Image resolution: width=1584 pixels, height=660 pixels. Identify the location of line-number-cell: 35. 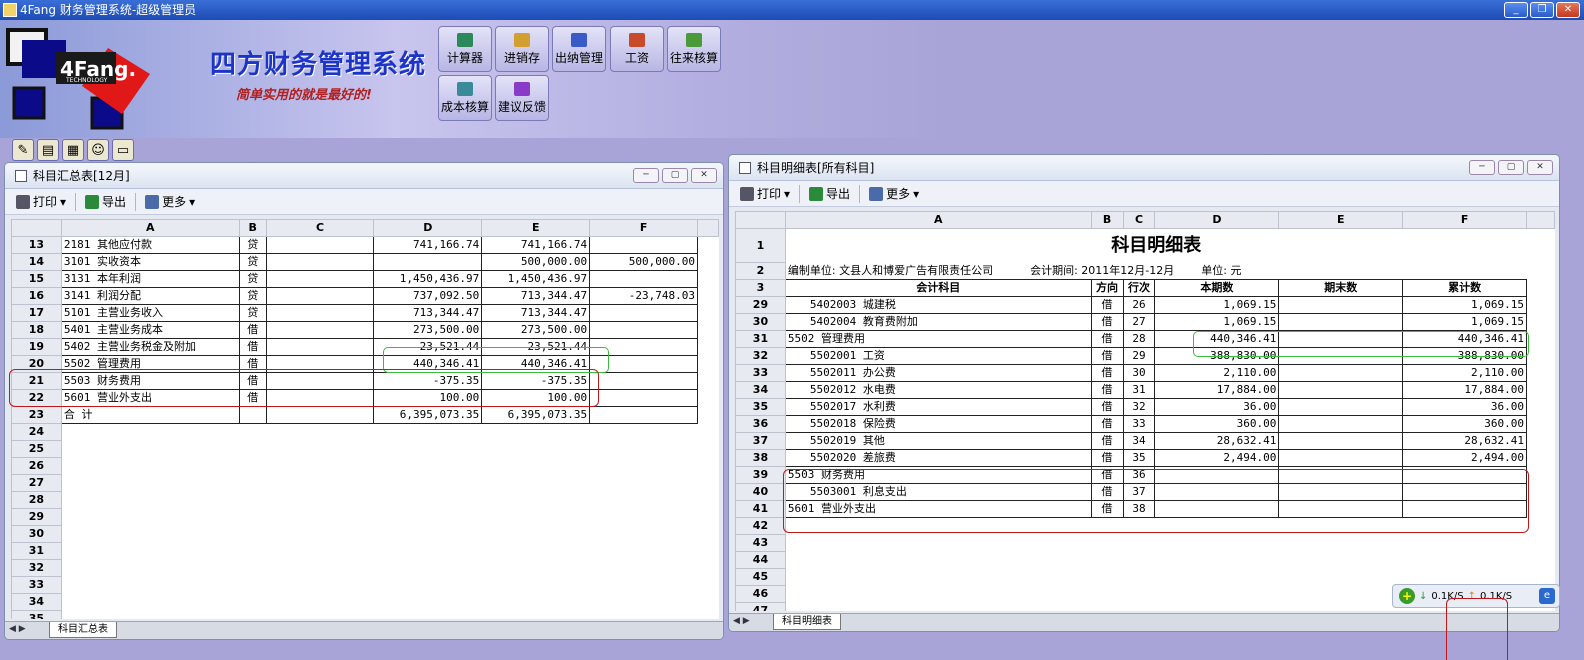
(1139, 458).